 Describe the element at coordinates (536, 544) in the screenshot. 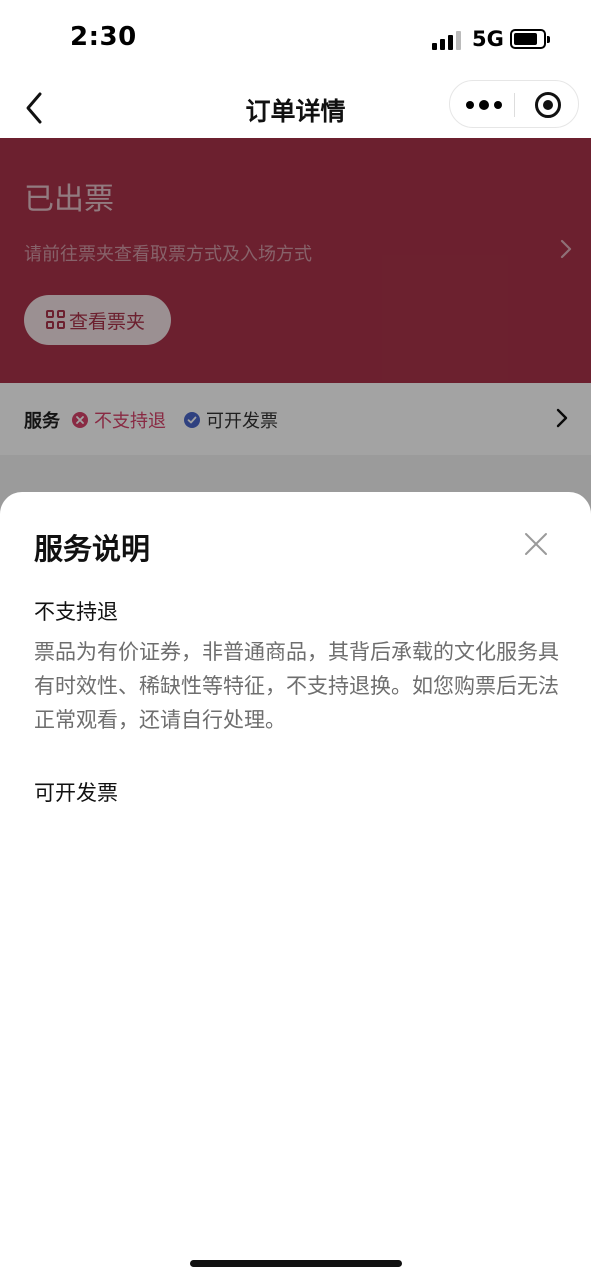

I see `close-icon` at that location.